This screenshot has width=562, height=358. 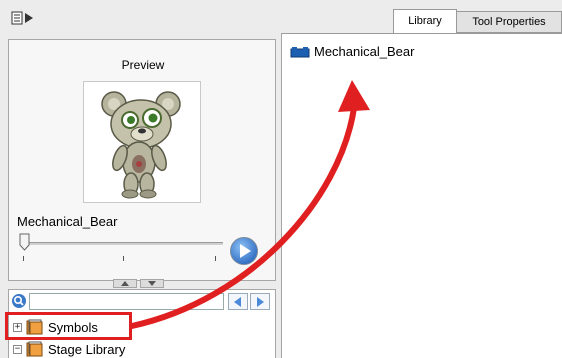 What do you see at coordinates (68, 326) in the screenshot?
I see `symbols-highlight-box` at bounding box center [68, 326].